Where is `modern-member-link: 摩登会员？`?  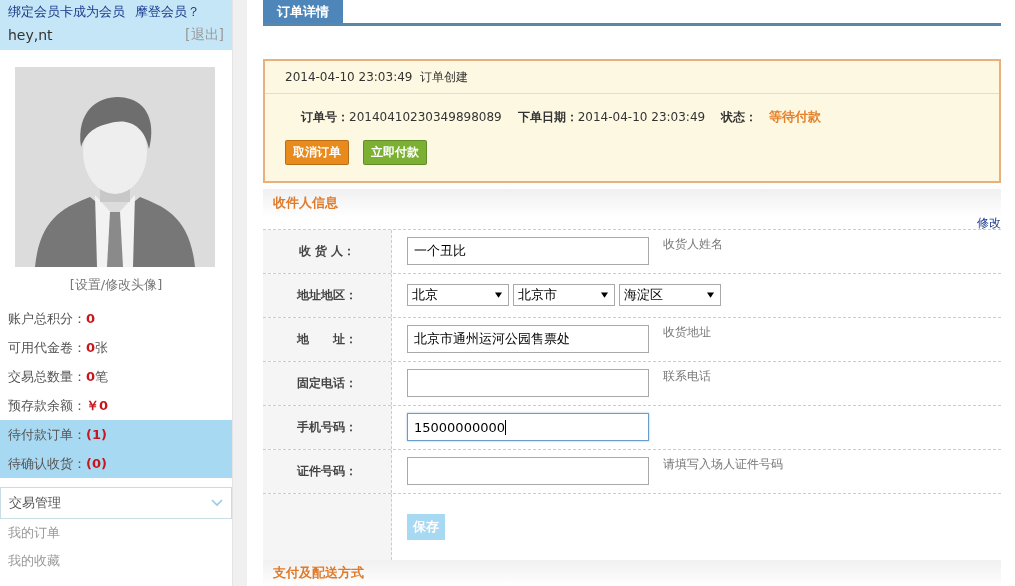
modern-member-link: 摩登会员？ is located at coordinates (167, 12).